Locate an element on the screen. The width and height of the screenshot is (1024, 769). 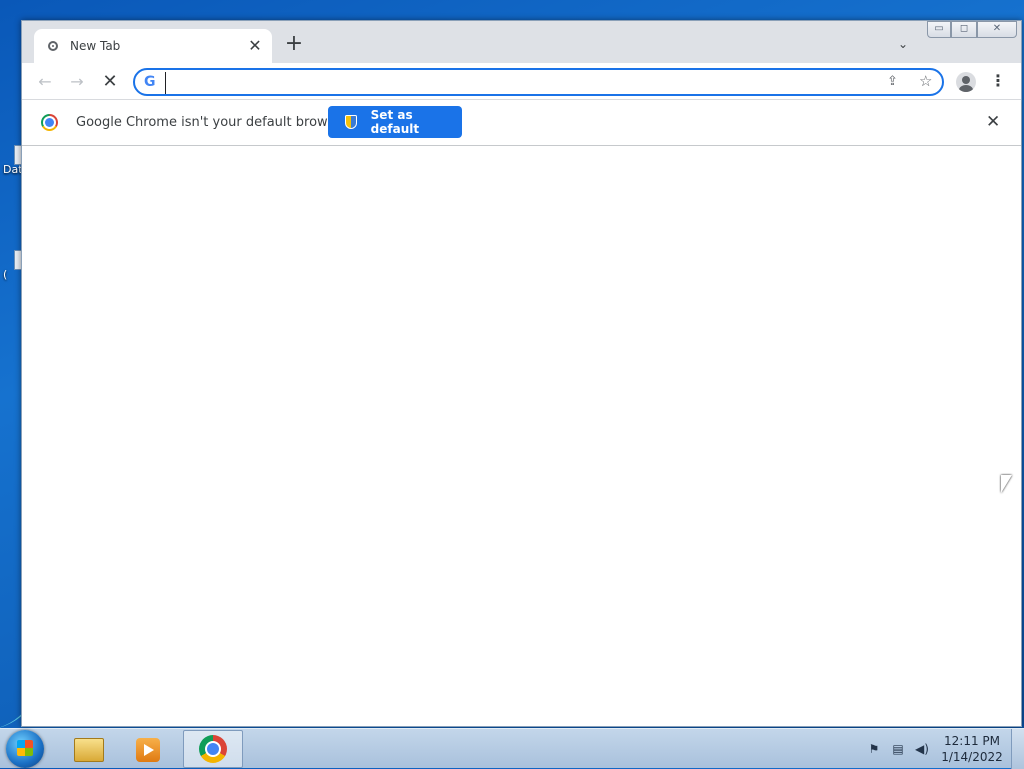
media-player-icon is located at coordinates (148, 750).